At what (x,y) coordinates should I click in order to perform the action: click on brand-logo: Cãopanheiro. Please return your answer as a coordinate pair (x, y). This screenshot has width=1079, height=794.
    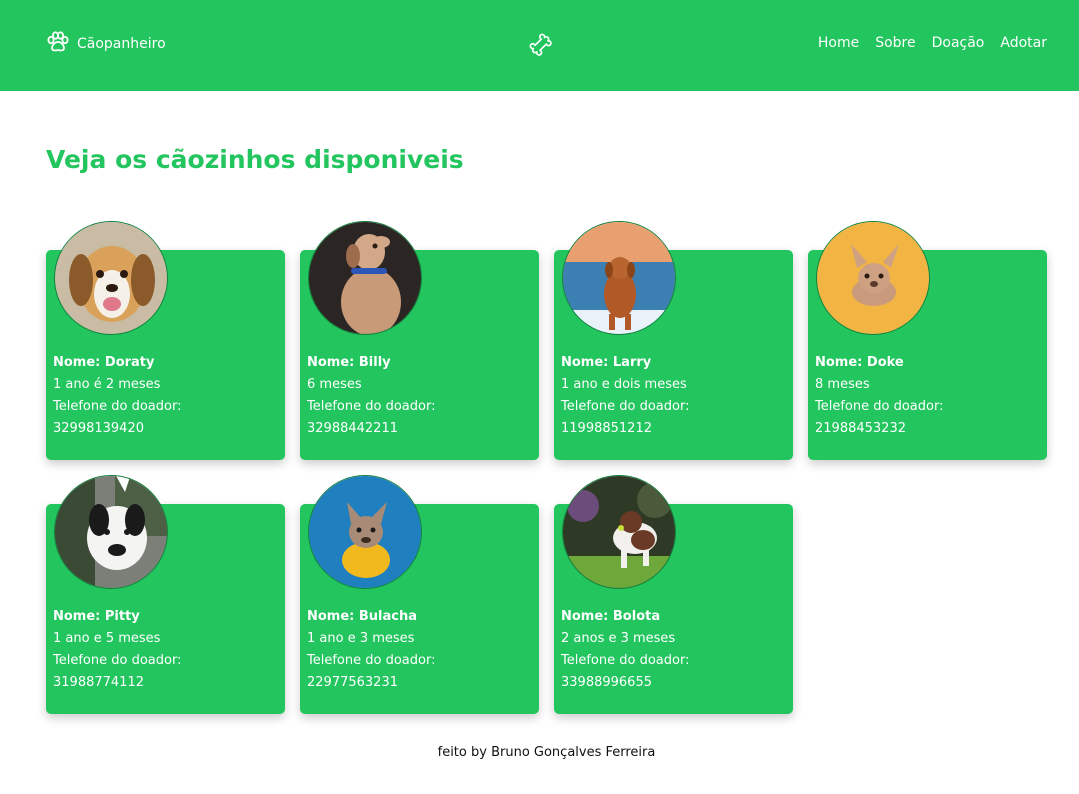
    Looking at the image, I should click on (106, 44).